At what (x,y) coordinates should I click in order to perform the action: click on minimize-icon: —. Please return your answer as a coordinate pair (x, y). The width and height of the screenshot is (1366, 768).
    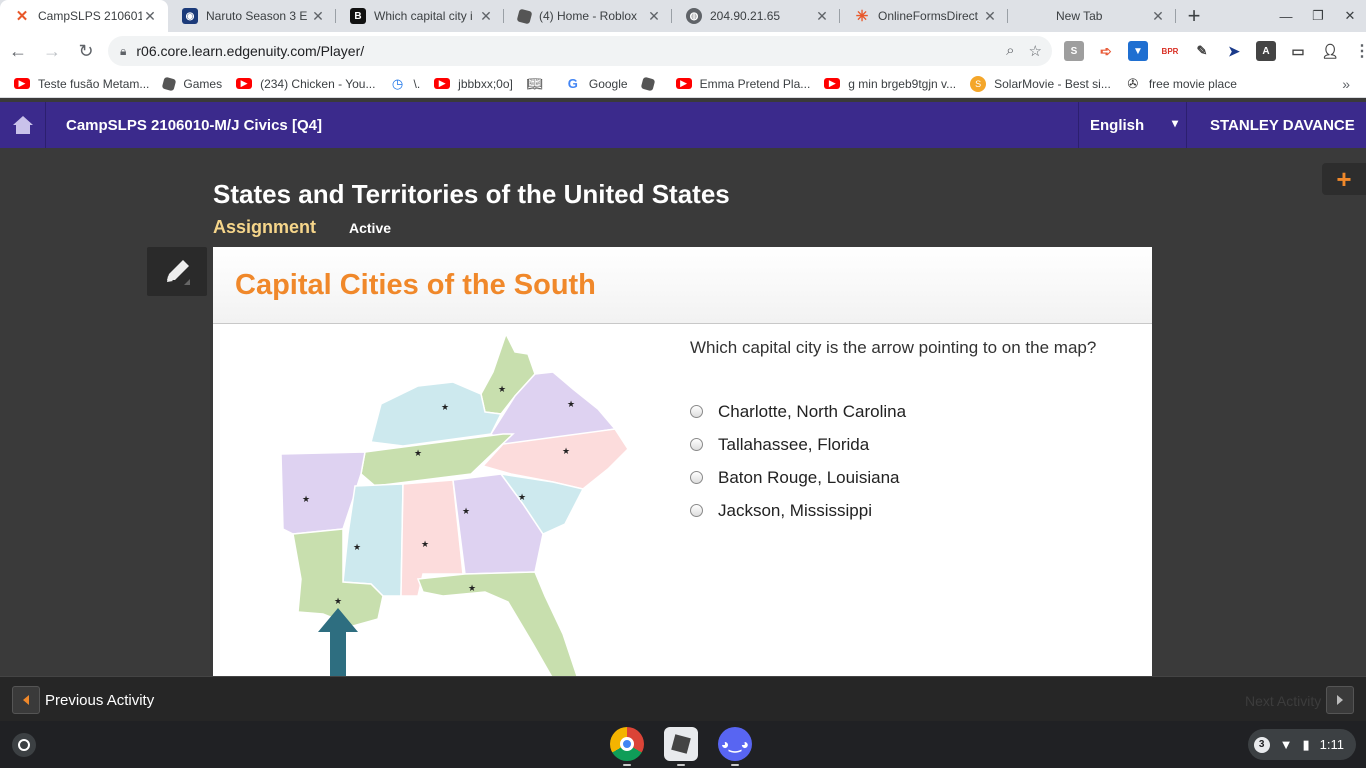
    Looking at the image, I should click on (1286, 16).